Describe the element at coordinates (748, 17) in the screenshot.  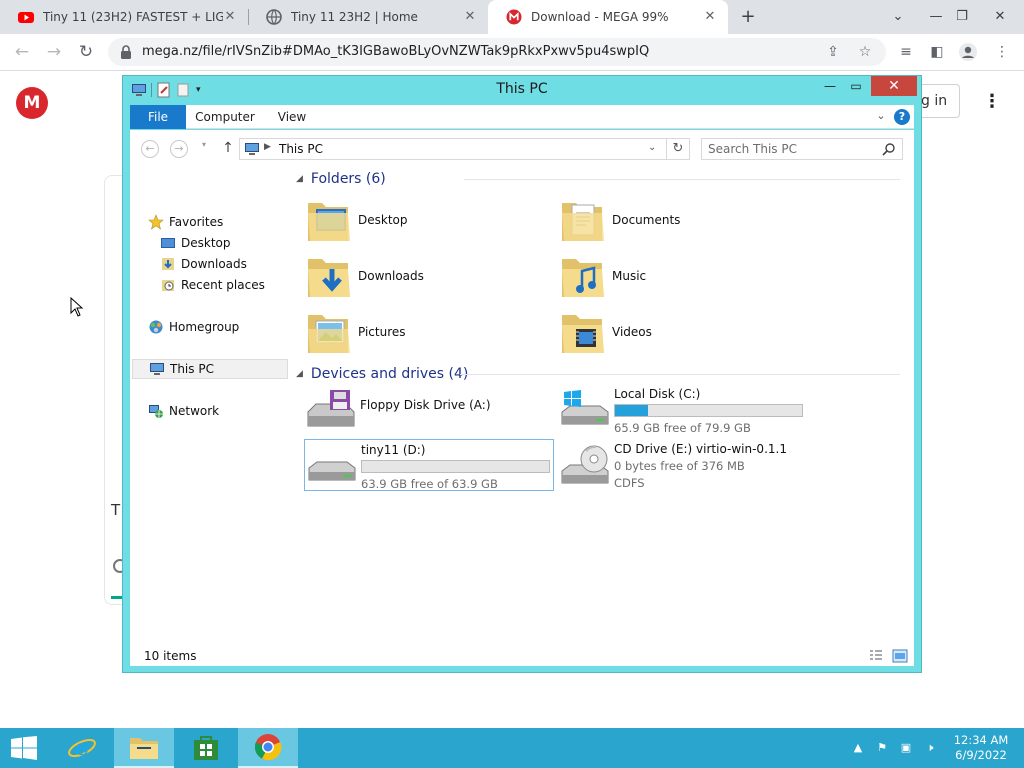
I see `new-tab-button: +` at that location.